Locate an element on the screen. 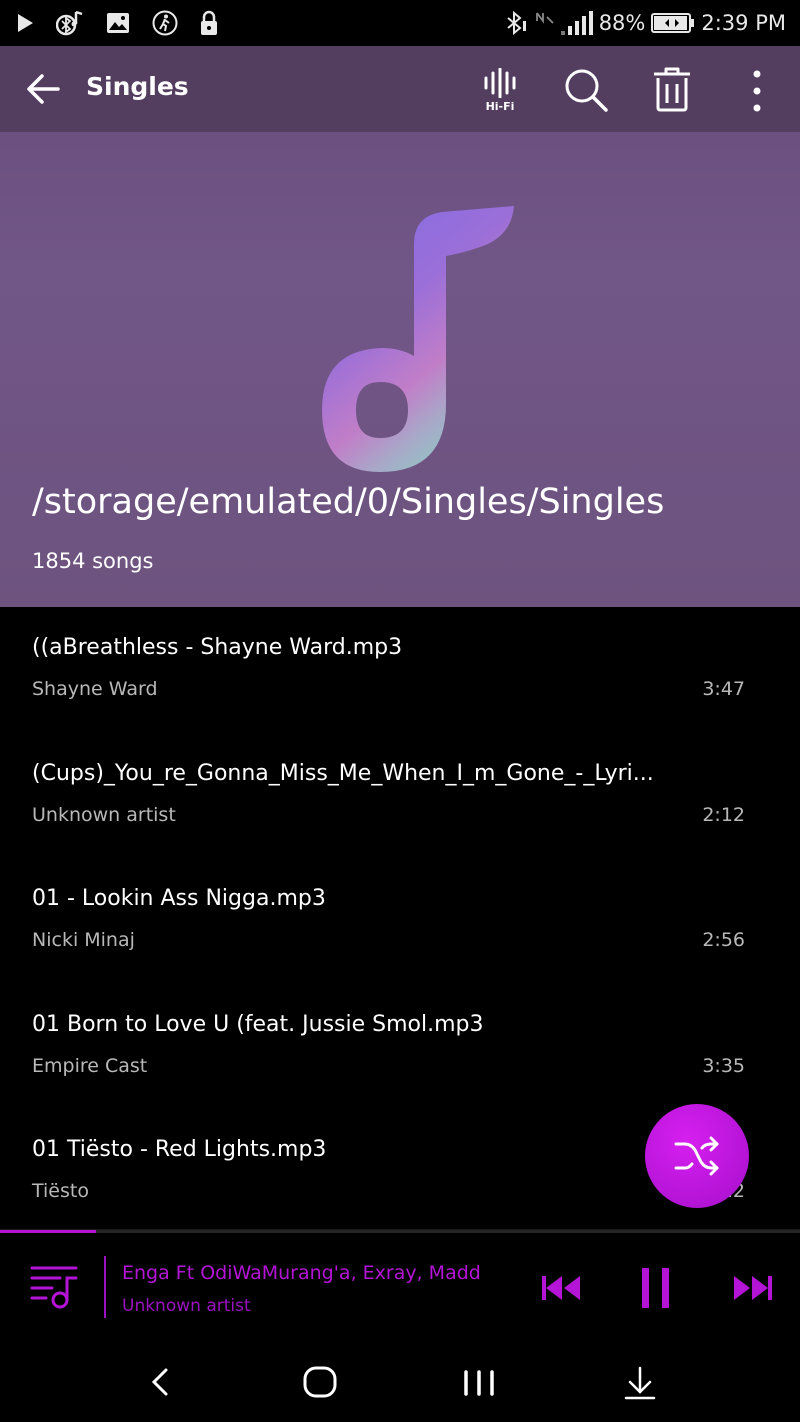  bluetooth-icon is located at coordinates (516, 23).